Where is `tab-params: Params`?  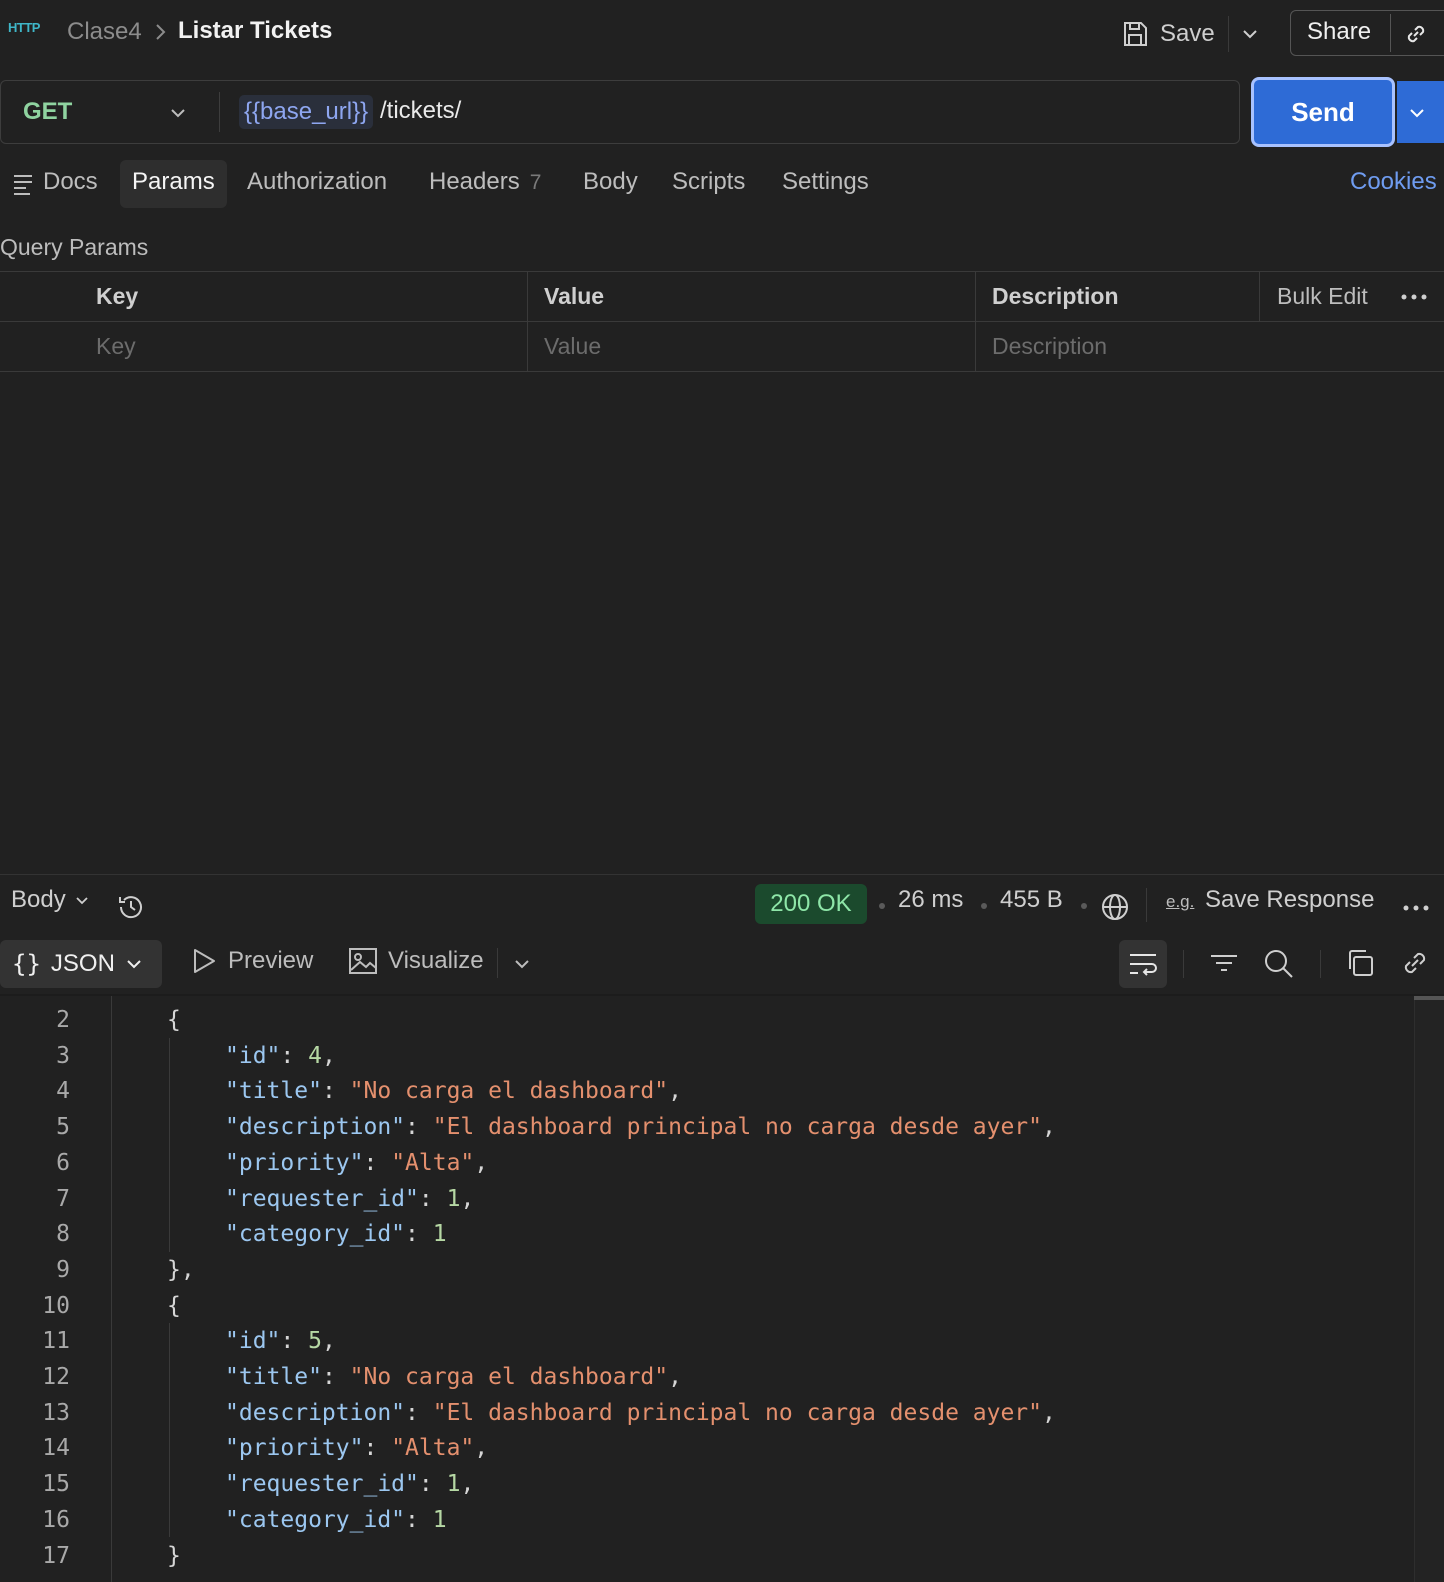 tab-params: Params is located at coordinates (173, 182).